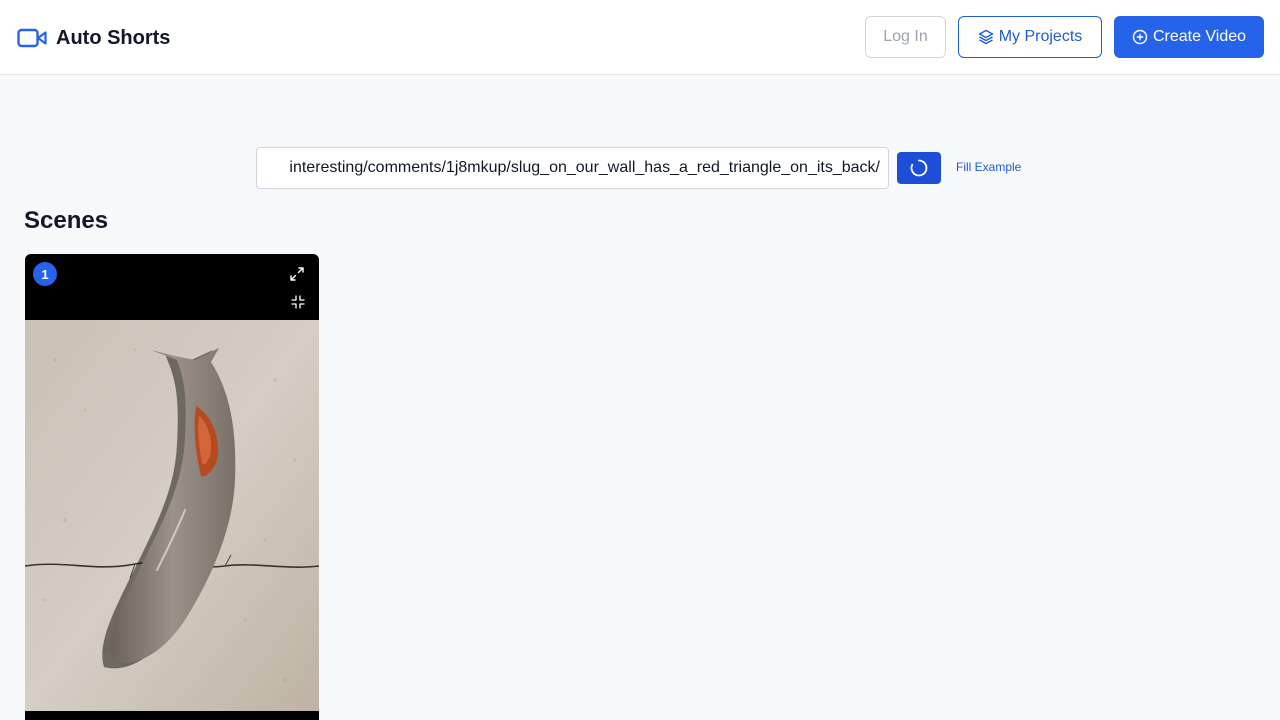 Image resolution: width=1280 pixels, height=720 pixels. Describe the element at coordinates (988, 167) in the screenshot. I see `fill-example-link: Fill Example` at that location.